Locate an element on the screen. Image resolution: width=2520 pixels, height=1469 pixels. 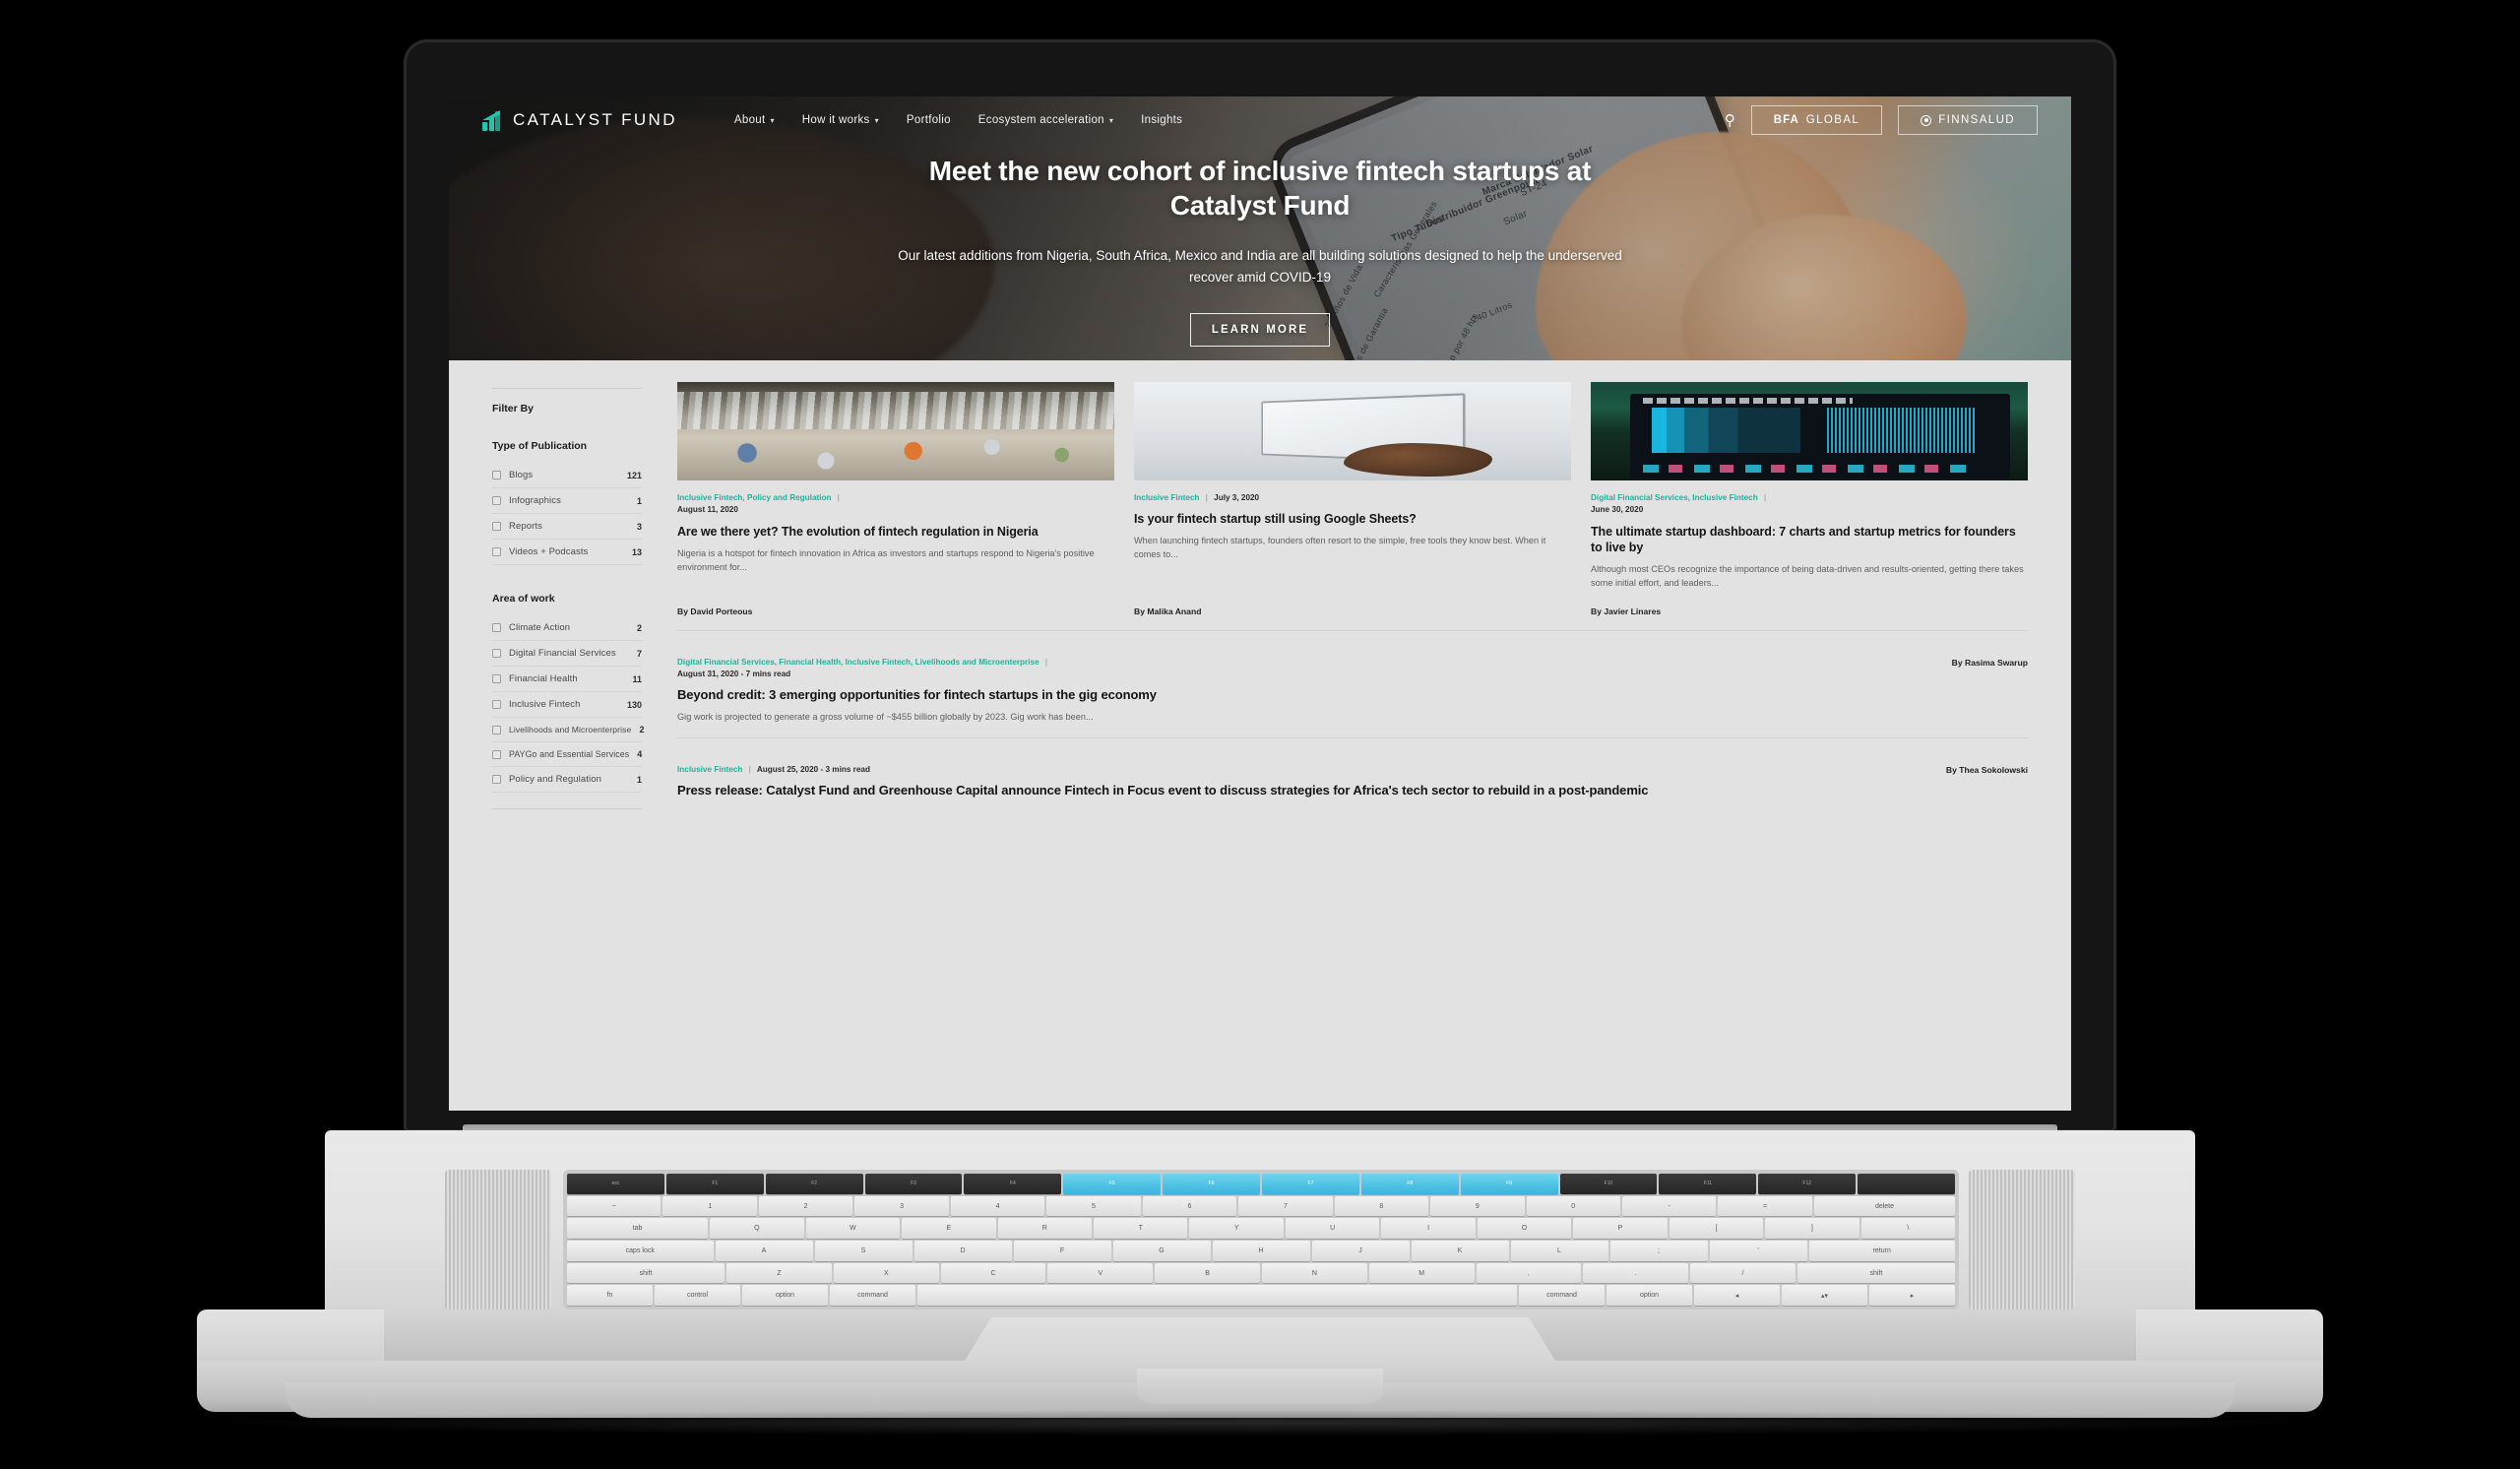
keyboard-key: return is located at coordinates (1881, 1251).